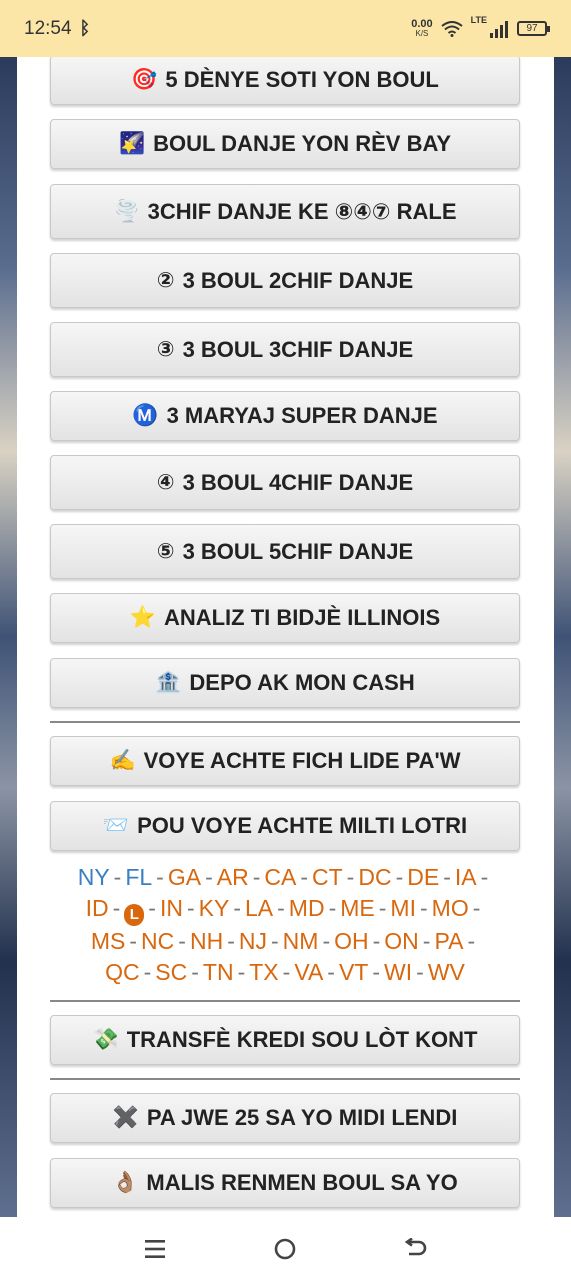  Describe the element at coordinates (357, 908) in the screenshot. I see `state-link: ME` at that location.